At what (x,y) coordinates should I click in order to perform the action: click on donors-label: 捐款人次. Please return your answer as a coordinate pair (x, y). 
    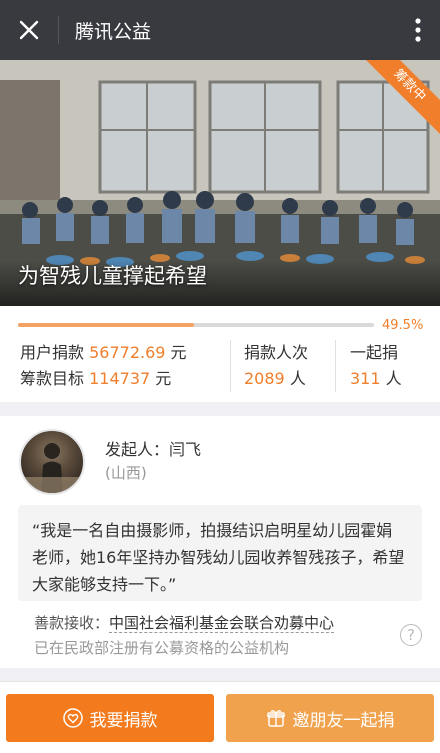
    Looking at the image, I should click on (276, 352).